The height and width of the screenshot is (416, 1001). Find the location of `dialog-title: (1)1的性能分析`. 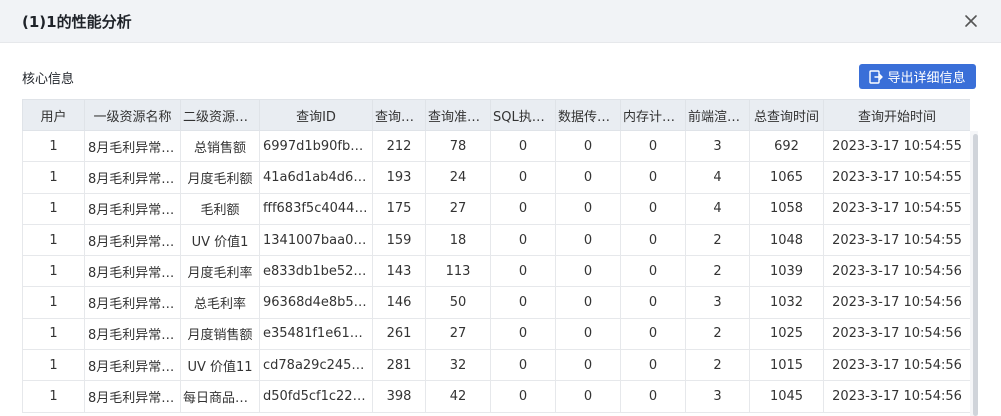

dialog-title: (1)1的性能分析 is located at coordinates (77, 22).